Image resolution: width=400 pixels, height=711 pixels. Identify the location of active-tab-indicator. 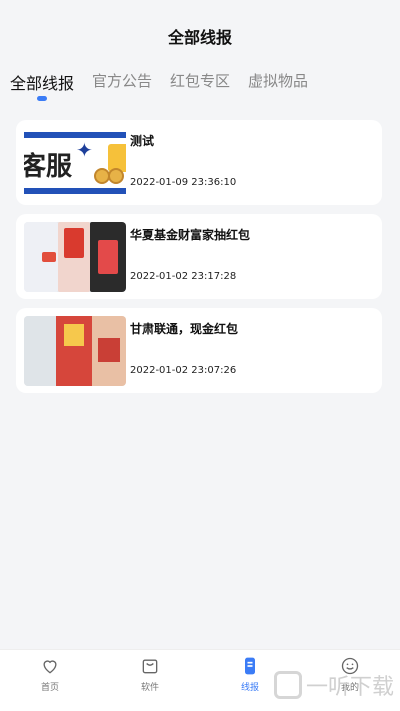
(42, 98).